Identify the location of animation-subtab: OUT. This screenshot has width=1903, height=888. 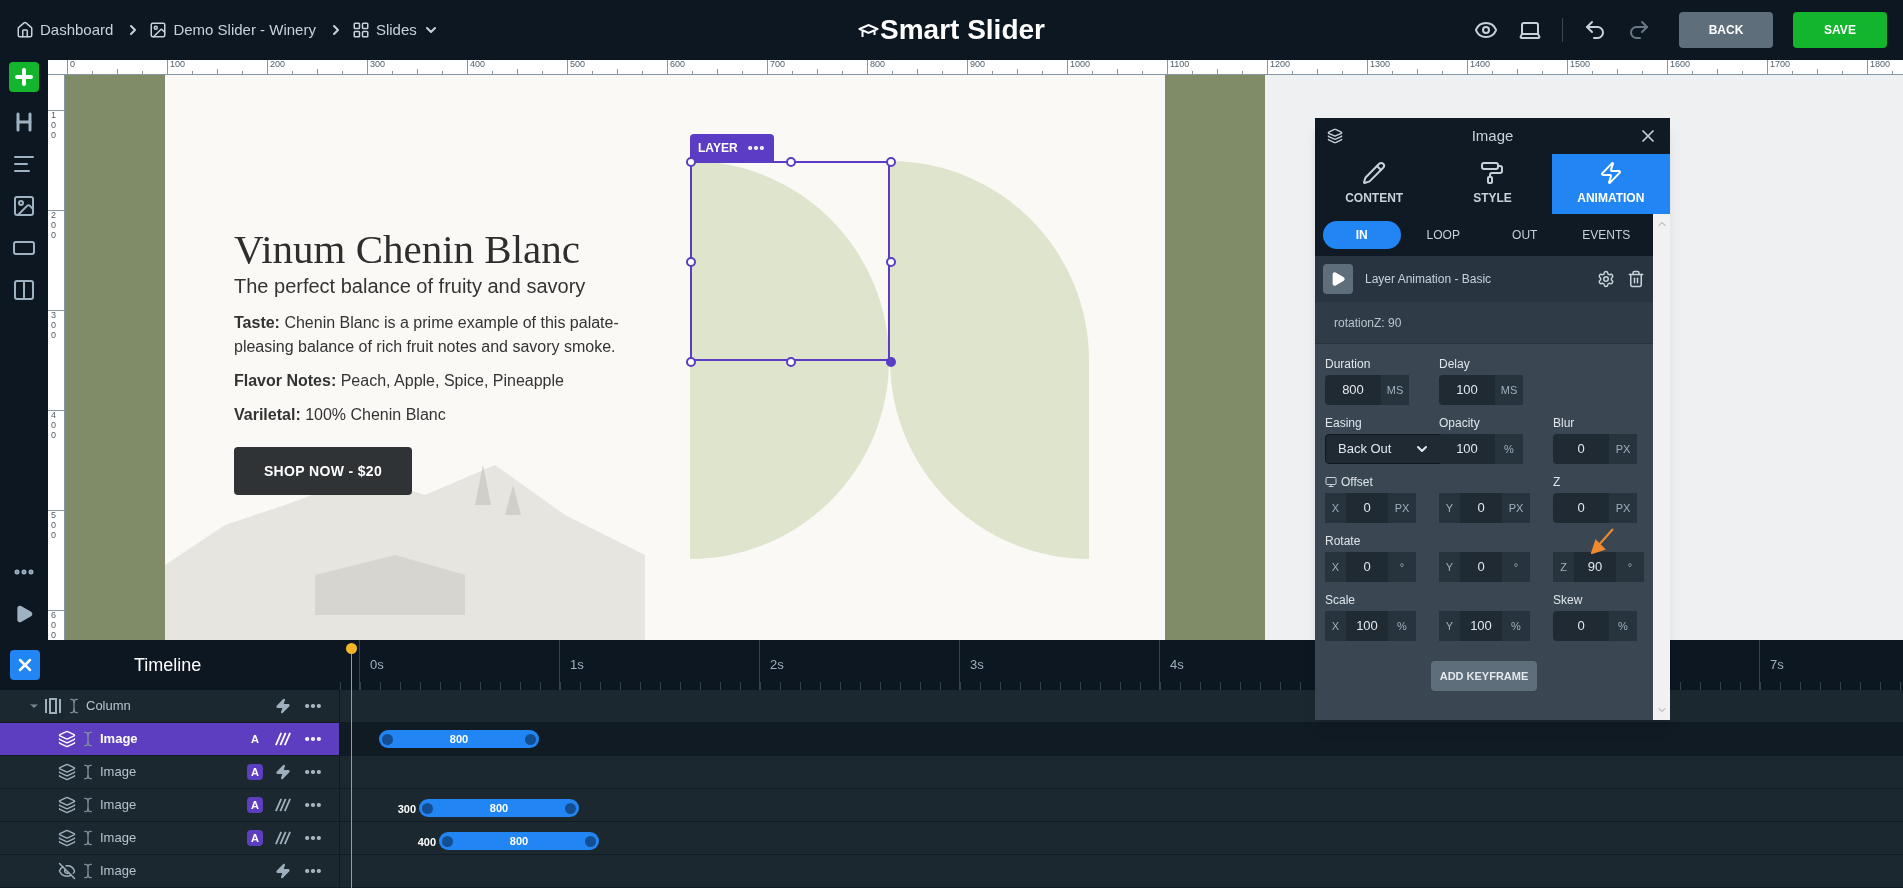
(1525, 235).